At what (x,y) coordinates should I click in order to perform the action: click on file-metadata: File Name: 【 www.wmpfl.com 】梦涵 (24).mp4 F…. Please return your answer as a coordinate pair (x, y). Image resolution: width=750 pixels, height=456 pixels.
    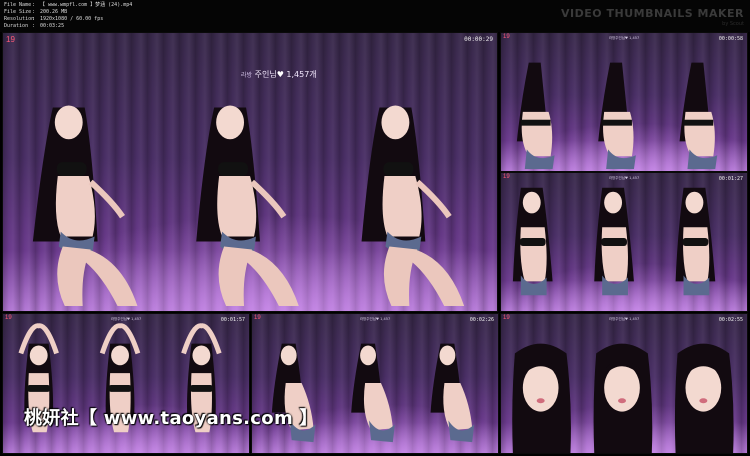
    Looking at the image, I should click on (68, 16).